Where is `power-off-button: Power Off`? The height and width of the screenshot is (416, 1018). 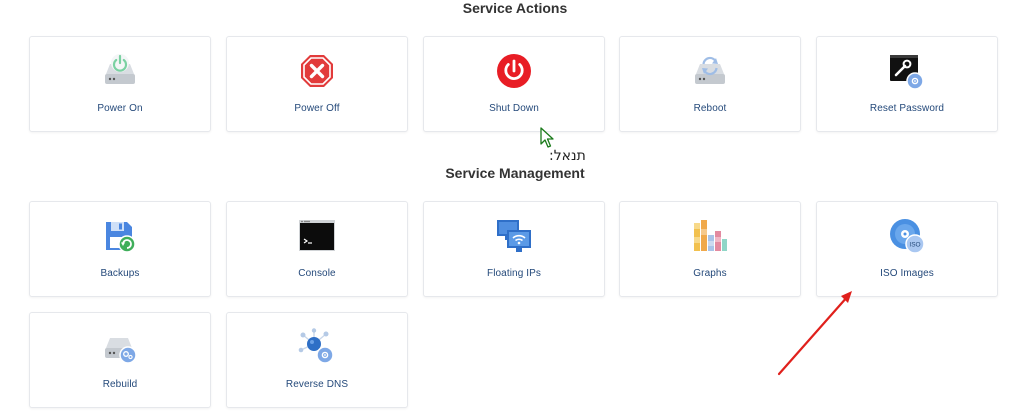 power-off-button: Power Off is located at coordinates (317, 84).